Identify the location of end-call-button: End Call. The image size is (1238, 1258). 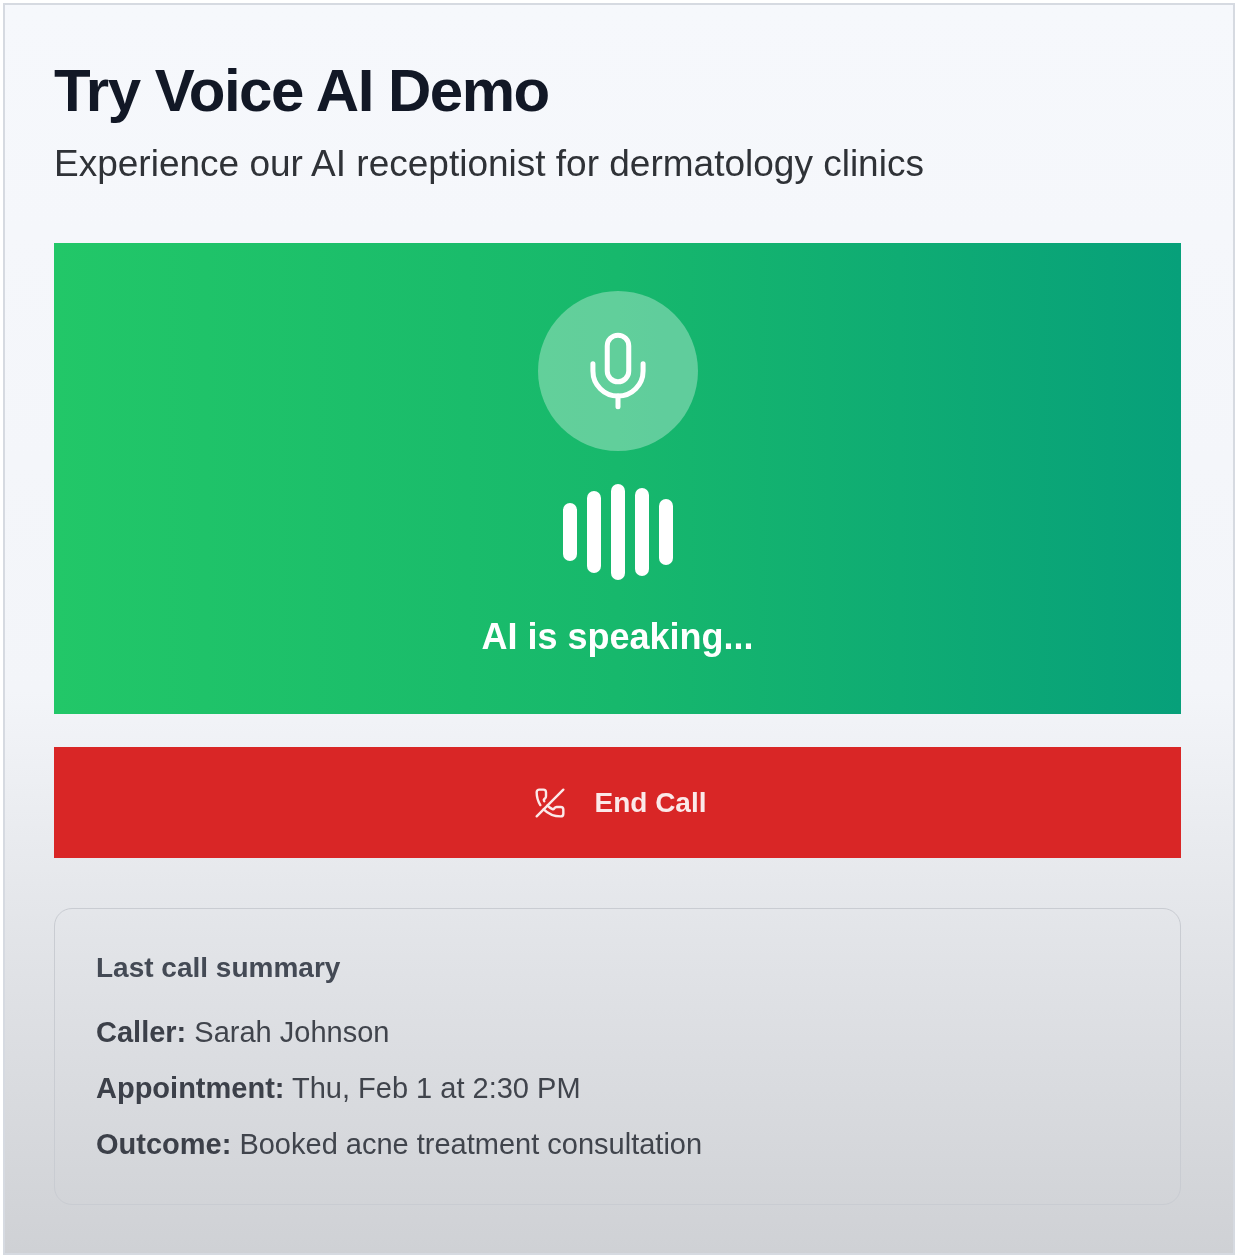
(617, 802).